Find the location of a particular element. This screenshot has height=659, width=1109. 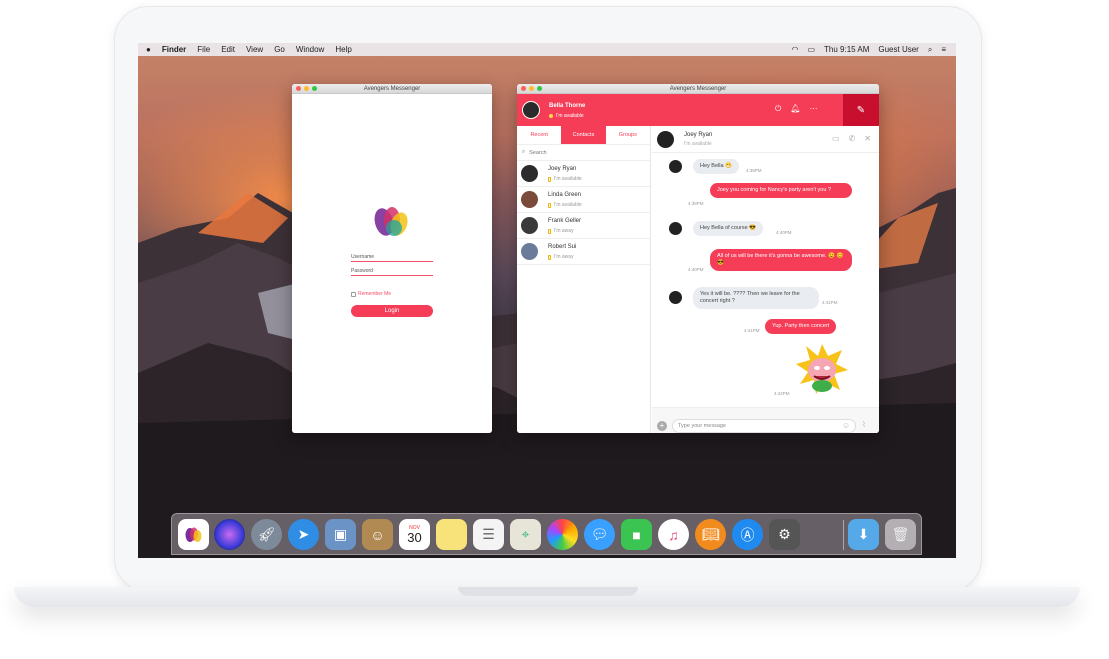

preview-icon: ▣ is located at coordinates (340, 534).